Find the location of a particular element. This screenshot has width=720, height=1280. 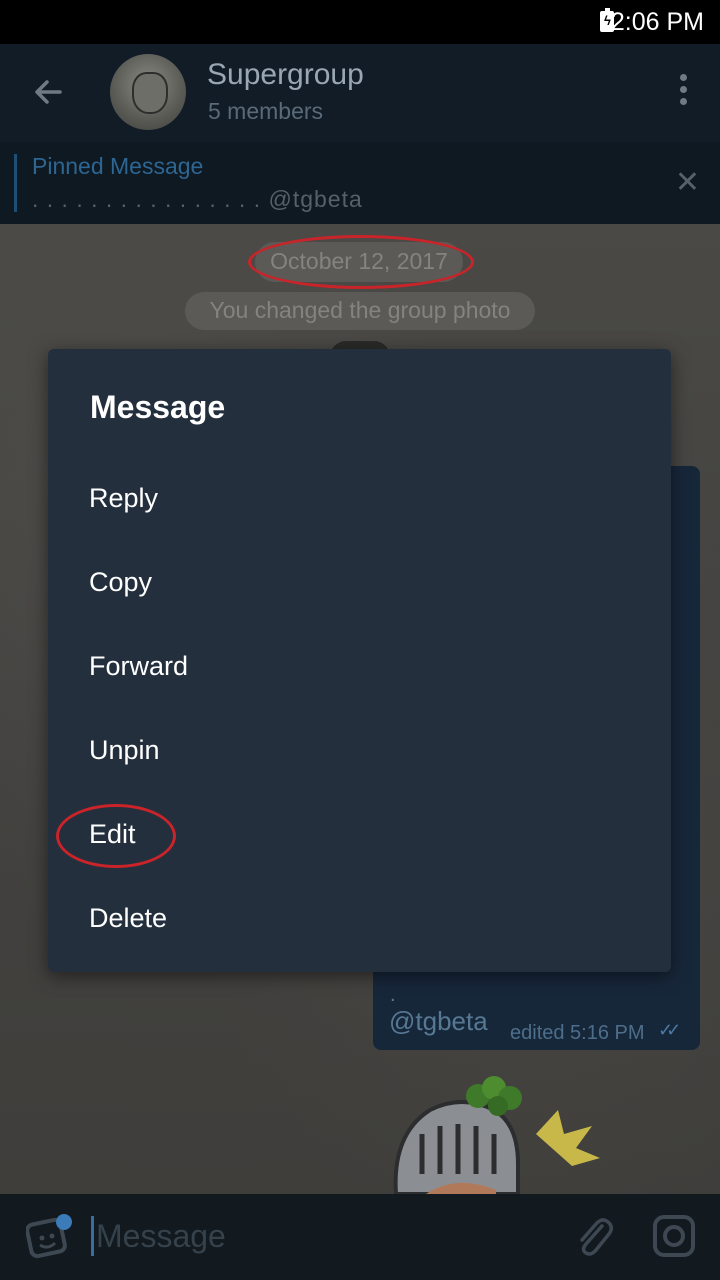

more-vert-icon is located at coordinates (683, 94).